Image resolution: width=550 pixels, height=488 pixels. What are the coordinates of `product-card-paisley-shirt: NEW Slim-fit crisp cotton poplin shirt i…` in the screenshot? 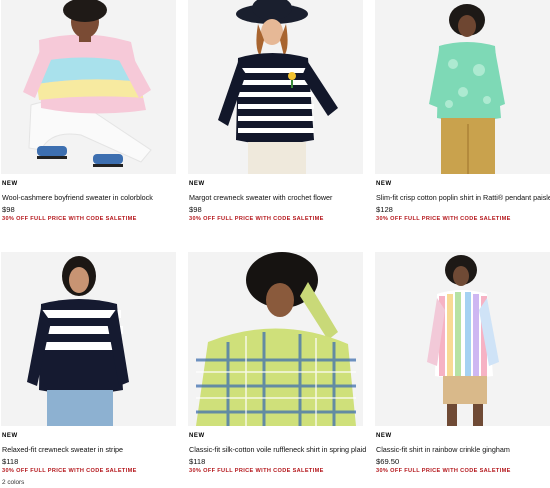 It's located at (462, 111).